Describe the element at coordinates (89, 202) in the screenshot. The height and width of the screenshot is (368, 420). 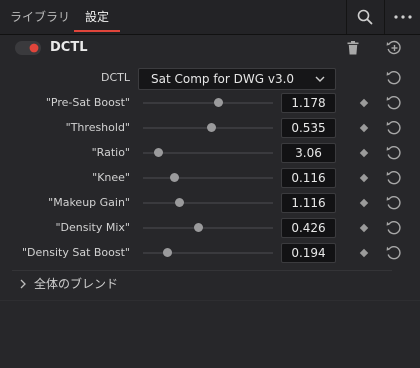
I see `param-label: "Makeup Gain"` at that location.